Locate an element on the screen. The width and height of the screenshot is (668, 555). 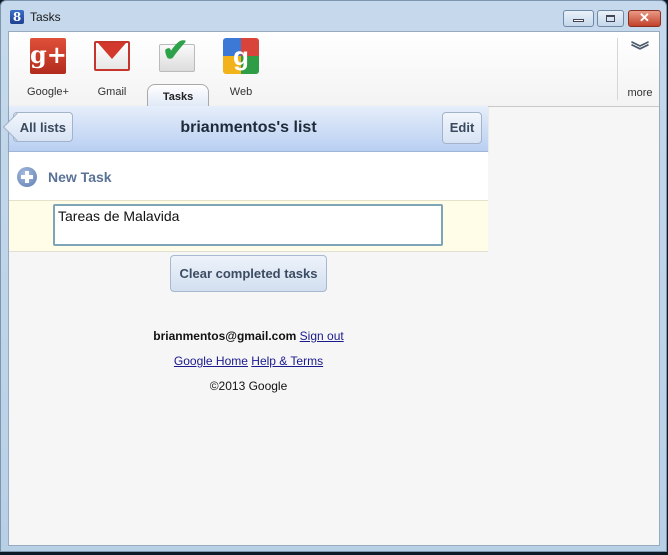
close-icon: ✕ is located at coordinates (644, 17).